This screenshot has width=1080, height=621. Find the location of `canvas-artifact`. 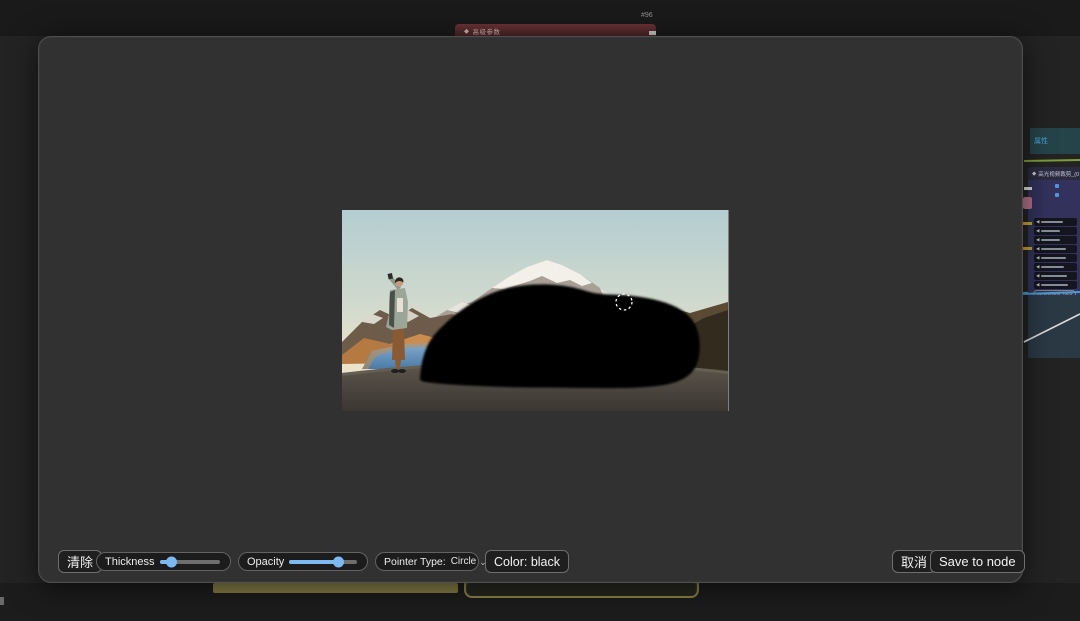

canvas-artifact is located at coordinates (2, 601).